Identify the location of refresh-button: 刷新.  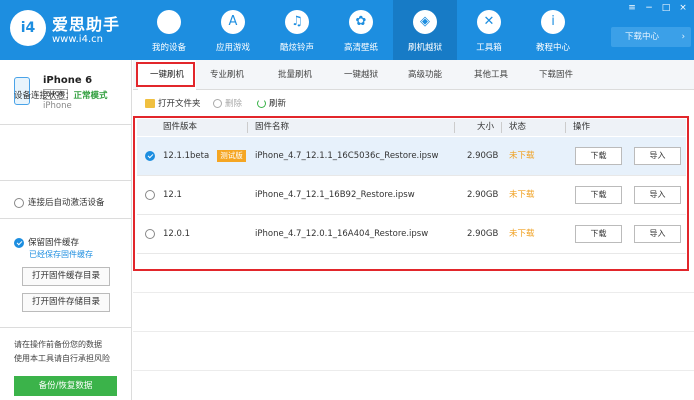
(271, 103).